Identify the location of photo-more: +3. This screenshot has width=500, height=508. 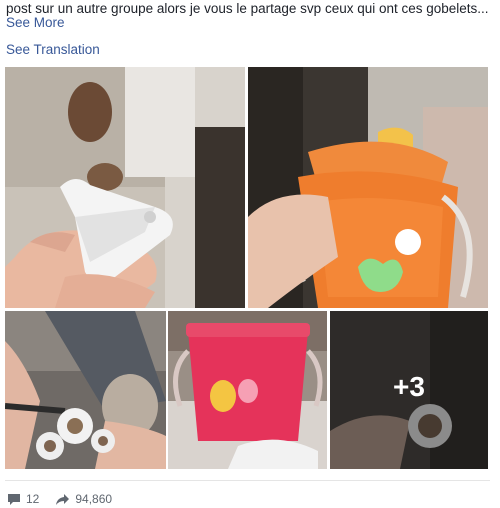
(409, 390).